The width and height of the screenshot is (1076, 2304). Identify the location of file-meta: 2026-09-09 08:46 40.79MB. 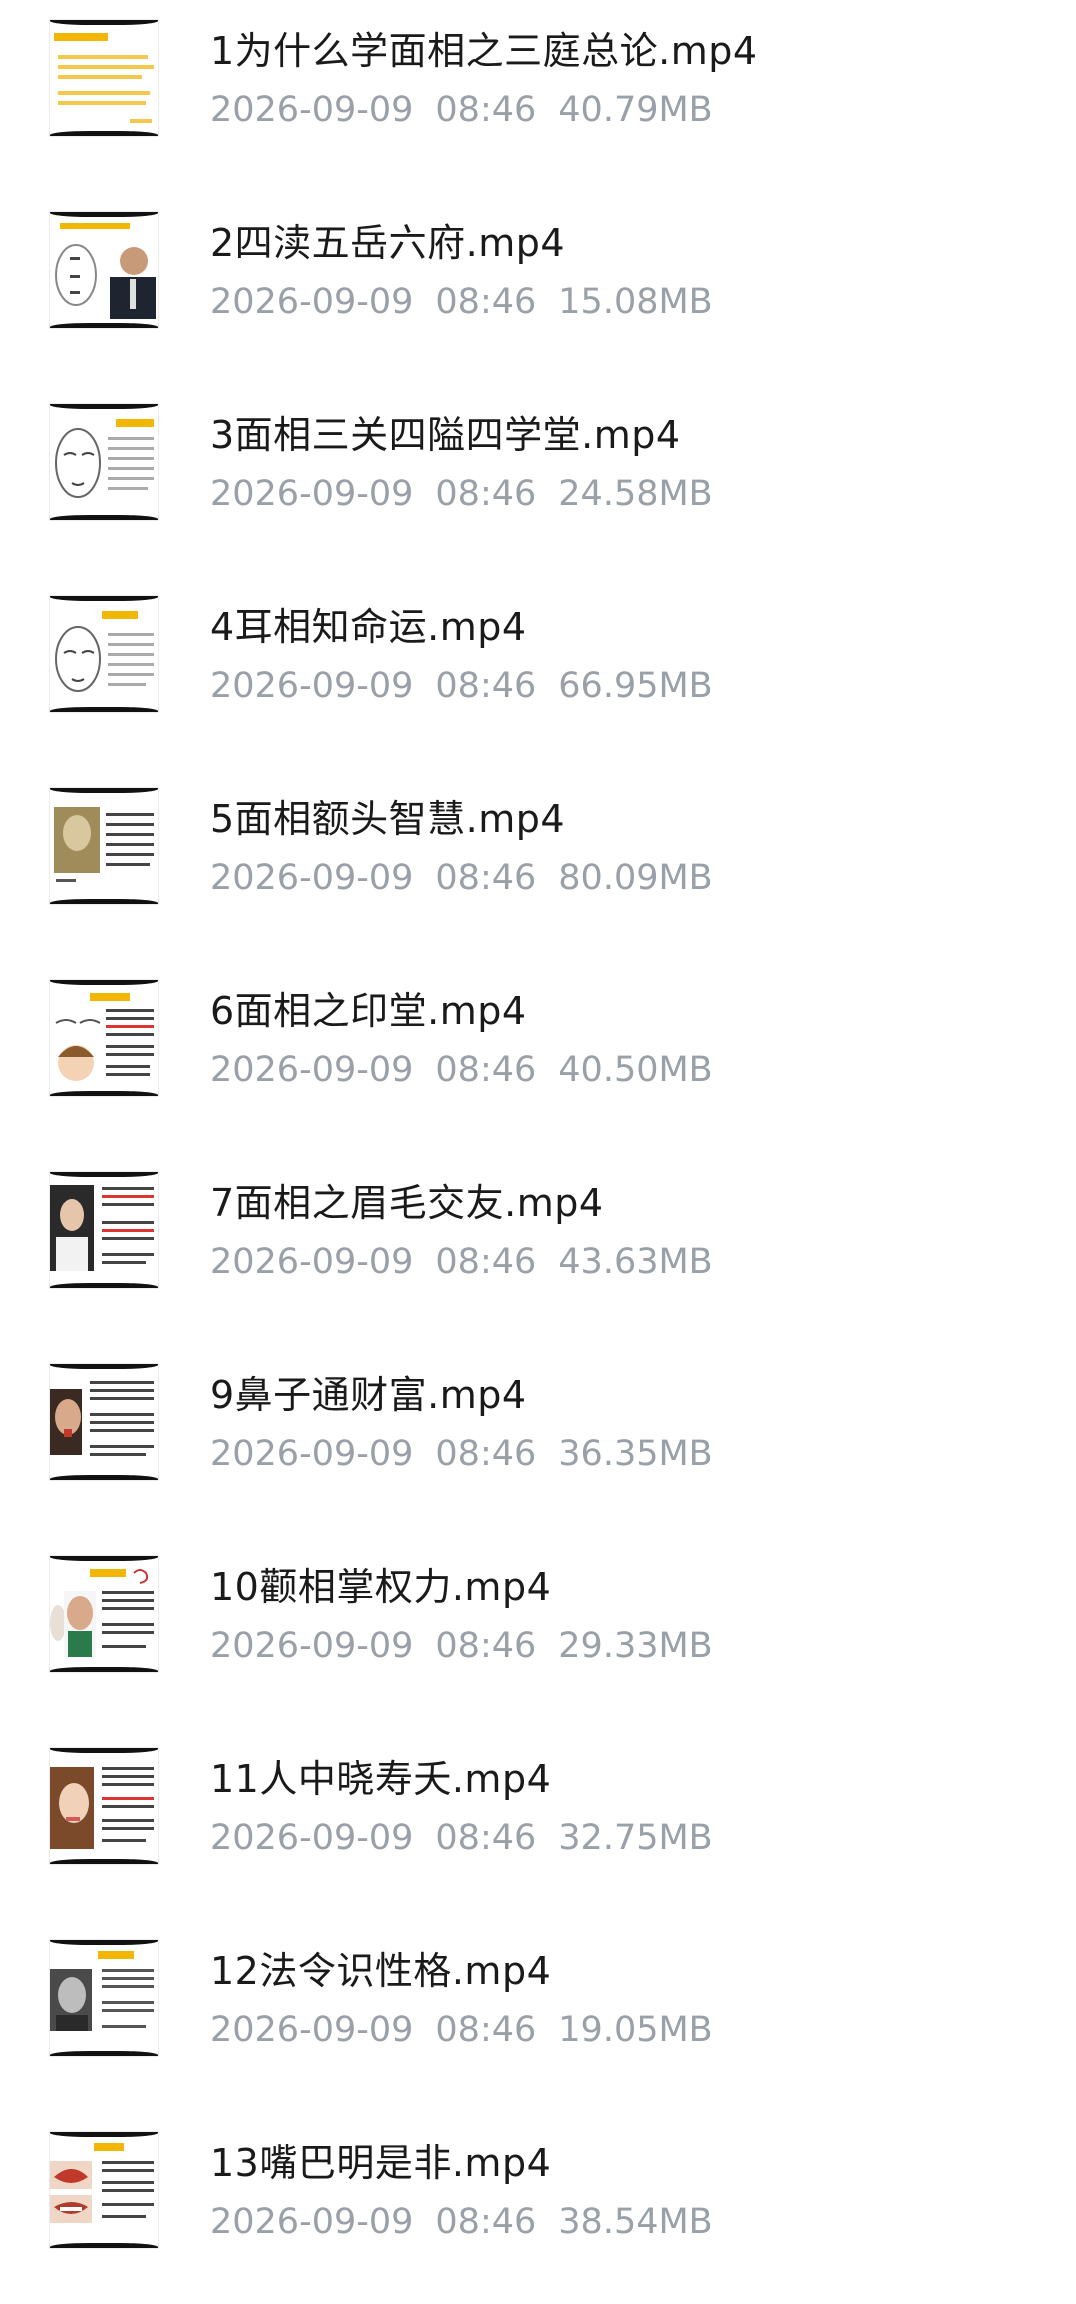
(461, 110).